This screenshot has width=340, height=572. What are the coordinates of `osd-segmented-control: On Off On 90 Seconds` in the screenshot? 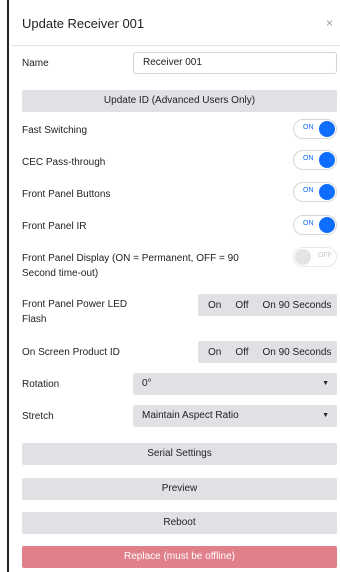 It's located at (267, 352).